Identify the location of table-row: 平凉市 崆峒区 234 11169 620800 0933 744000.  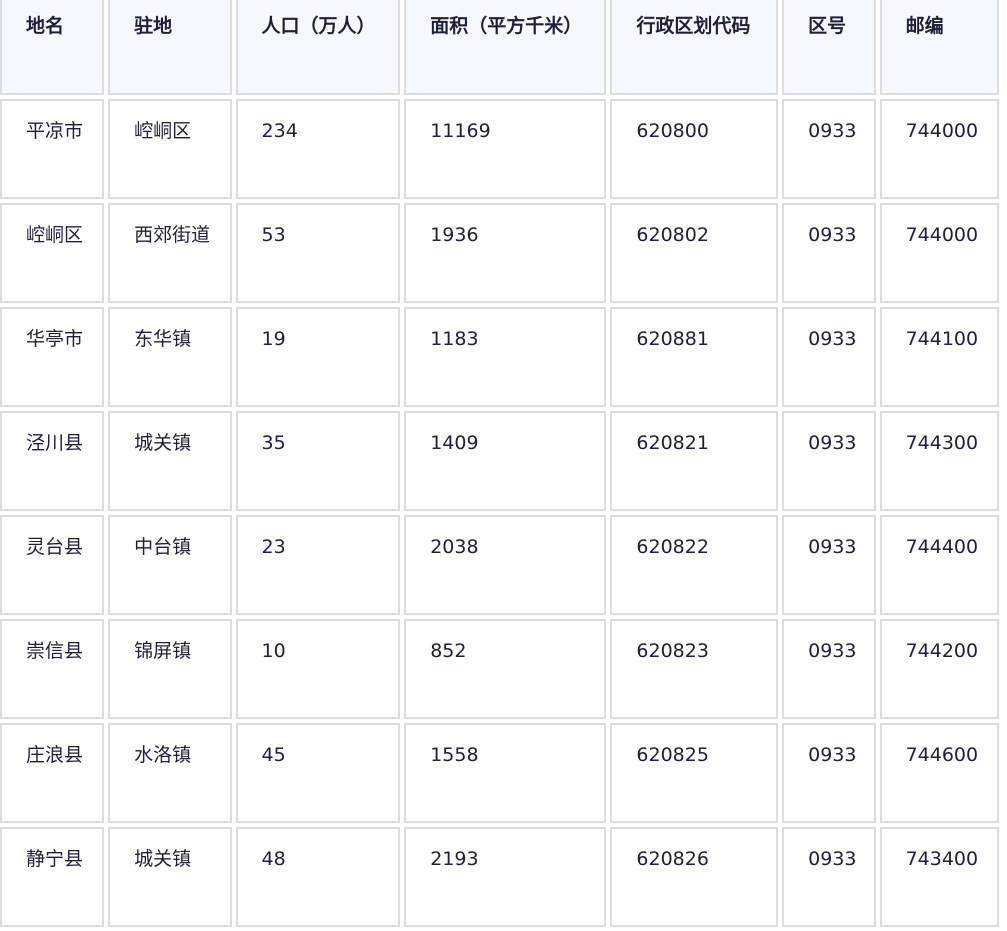
(499, 149).